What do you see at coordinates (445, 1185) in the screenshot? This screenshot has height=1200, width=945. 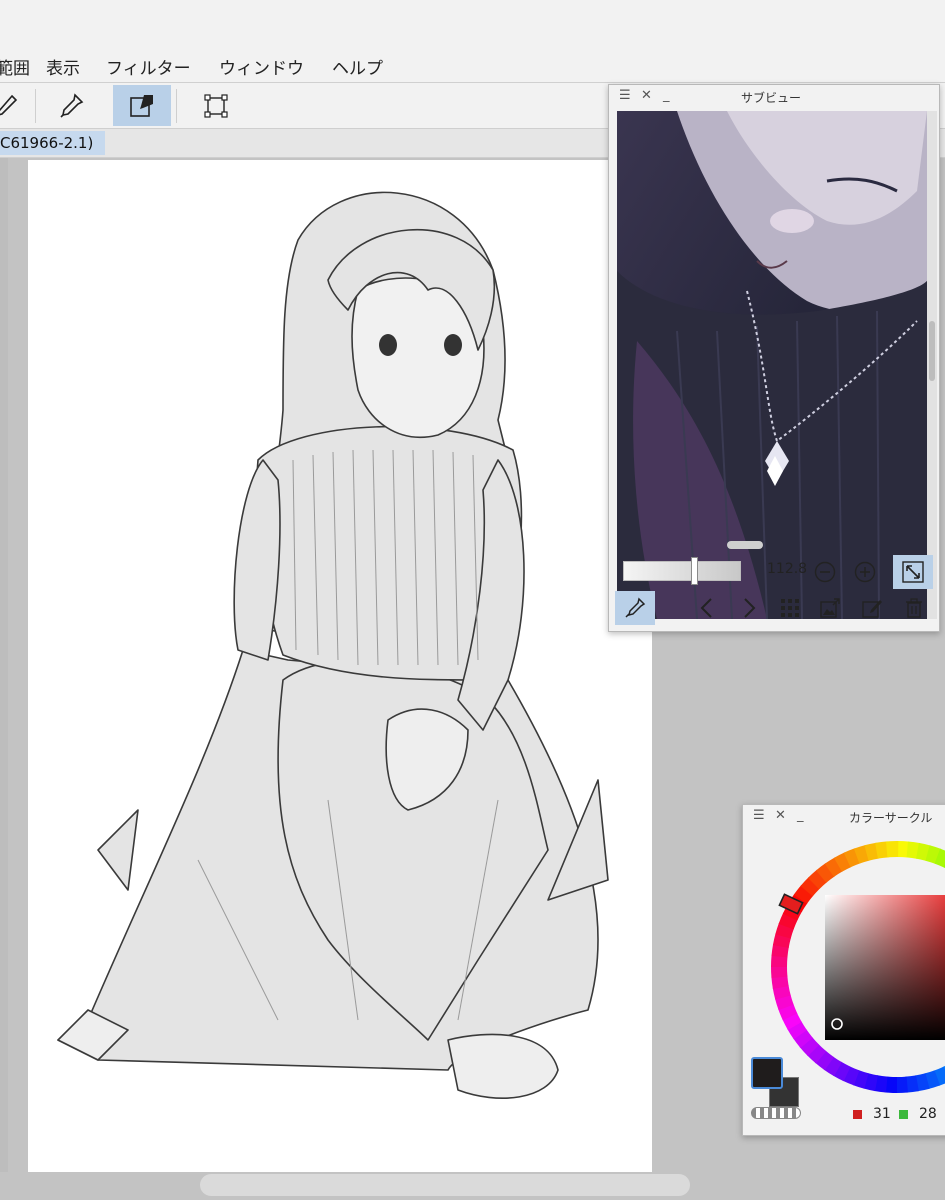 I see `horizontal-scrollbar-thumb` at bounding box center [445, 1185].